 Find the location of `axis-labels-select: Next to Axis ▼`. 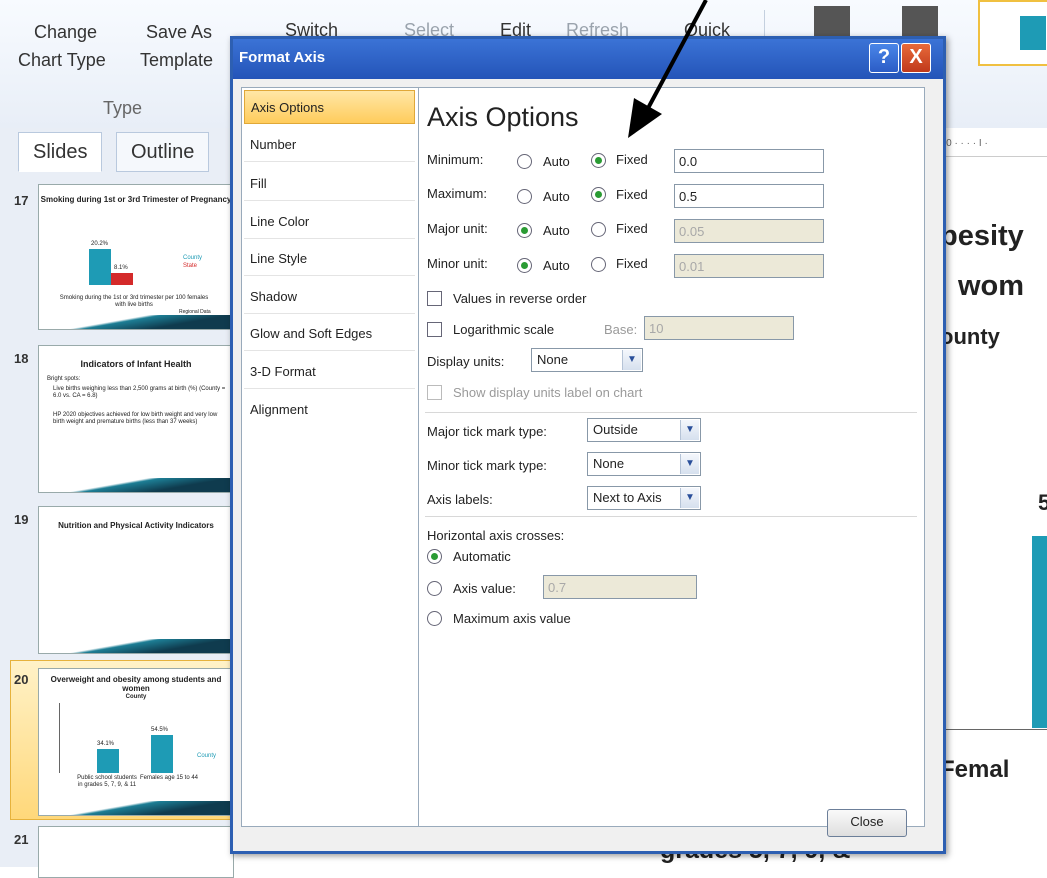

axis-labels-select: Next to Axis ▼ is located at coordinates (644, 498).